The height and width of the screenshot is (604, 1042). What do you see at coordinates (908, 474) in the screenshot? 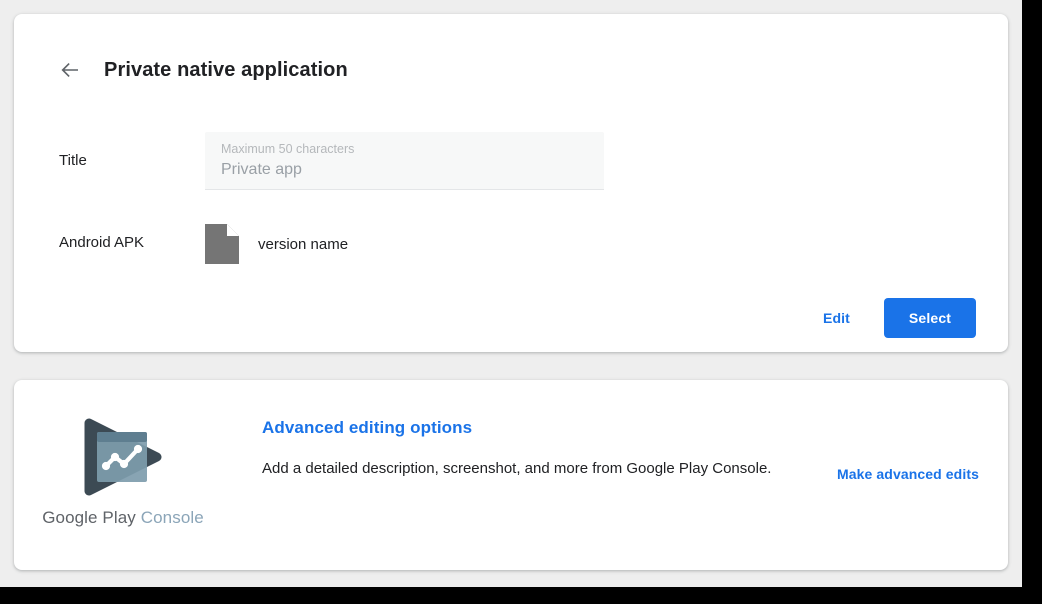
I see `make-advanced-edits-link: Make advanced edits` at bounding box center [908, 474].